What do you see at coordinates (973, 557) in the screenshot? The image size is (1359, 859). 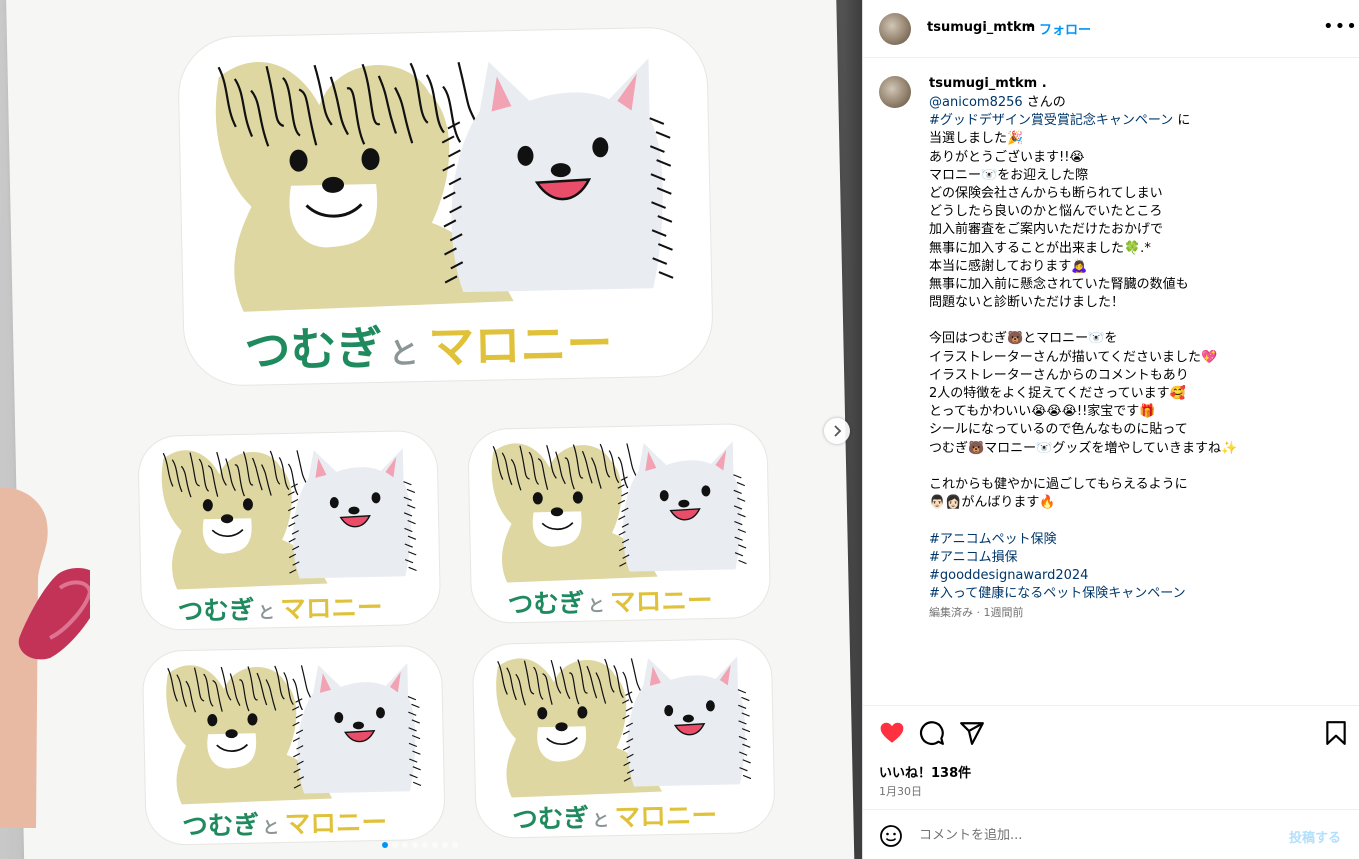 I see `caption-link: #アニコム損保` at bounding box center [973, 557].